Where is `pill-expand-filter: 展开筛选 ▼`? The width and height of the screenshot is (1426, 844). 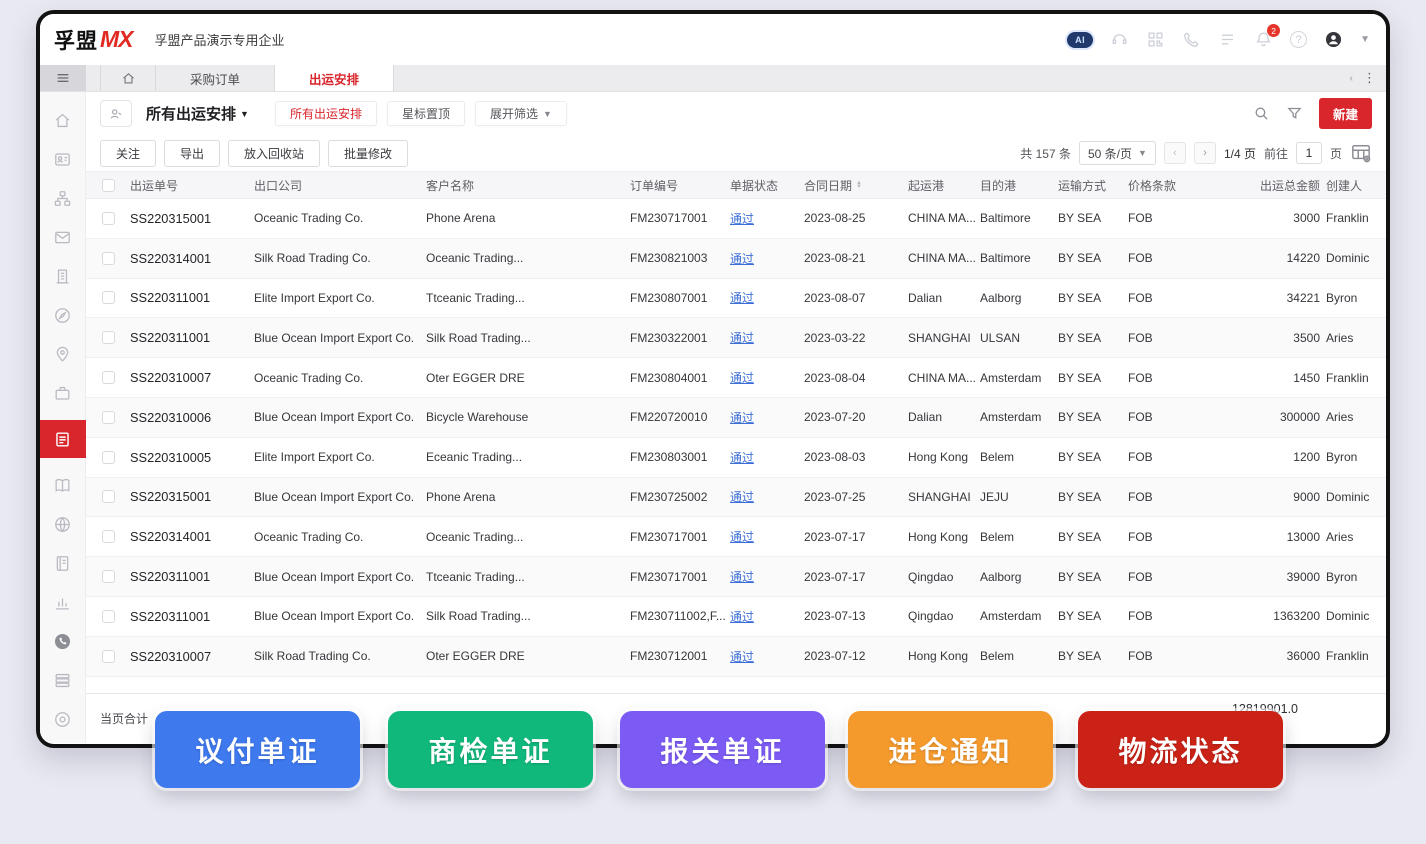
pill-expand-filter: 展开筛选 ▼ is located at coordinates (520, 113).